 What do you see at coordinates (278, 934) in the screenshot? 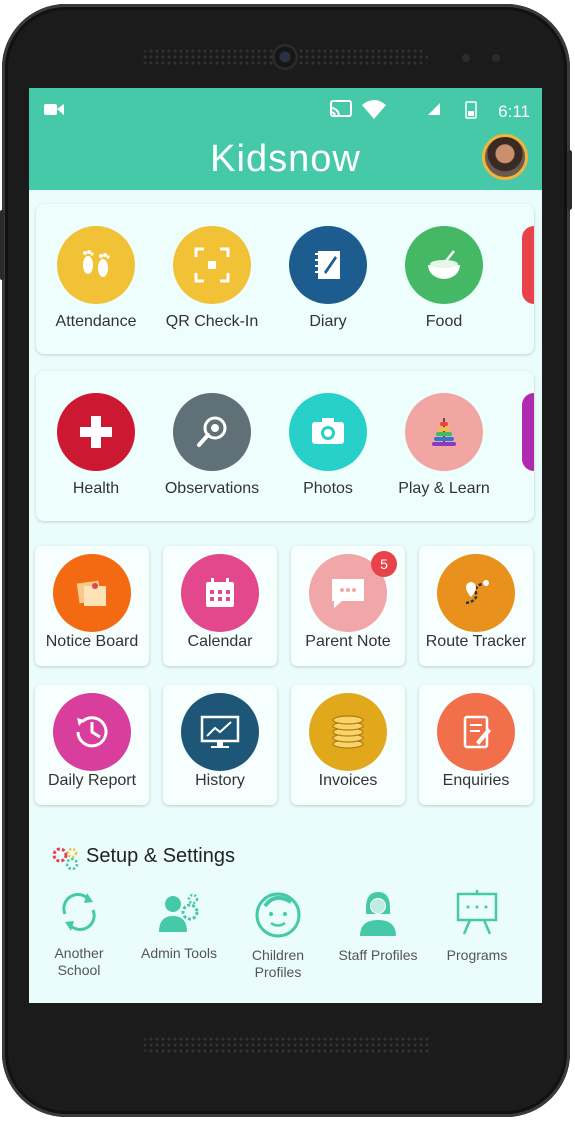
I see `setup-children-profiles: Children Profiles` at bounding box center [278, 934].